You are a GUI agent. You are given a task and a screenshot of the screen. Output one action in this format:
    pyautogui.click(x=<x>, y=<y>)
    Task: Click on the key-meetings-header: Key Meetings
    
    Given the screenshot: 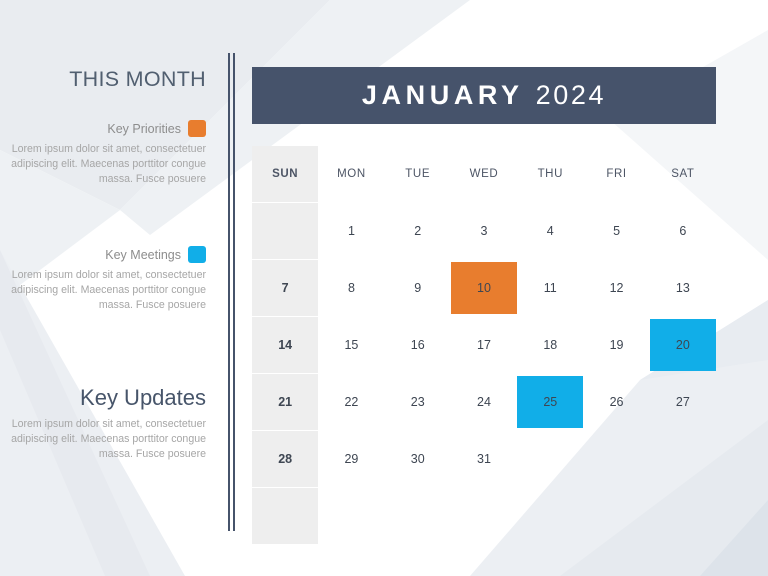 What is the action you would take?
    pyautogui.click(x=103, y=254)
    